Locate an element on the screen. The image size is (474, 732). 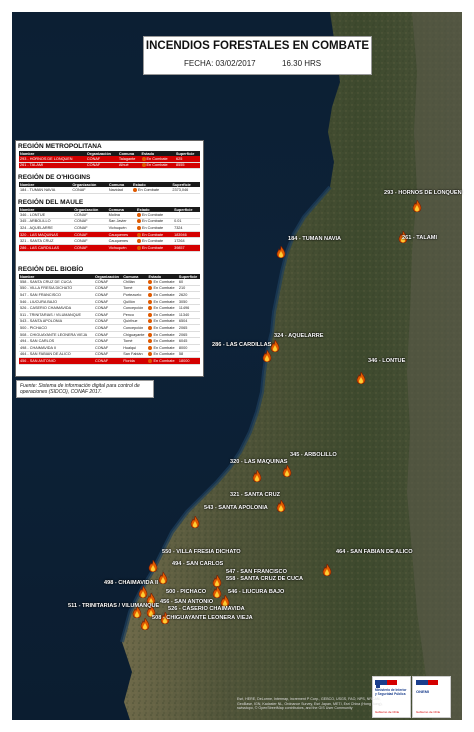
table-cell: 261 - TALAMI is located at coordinates (52, 166).